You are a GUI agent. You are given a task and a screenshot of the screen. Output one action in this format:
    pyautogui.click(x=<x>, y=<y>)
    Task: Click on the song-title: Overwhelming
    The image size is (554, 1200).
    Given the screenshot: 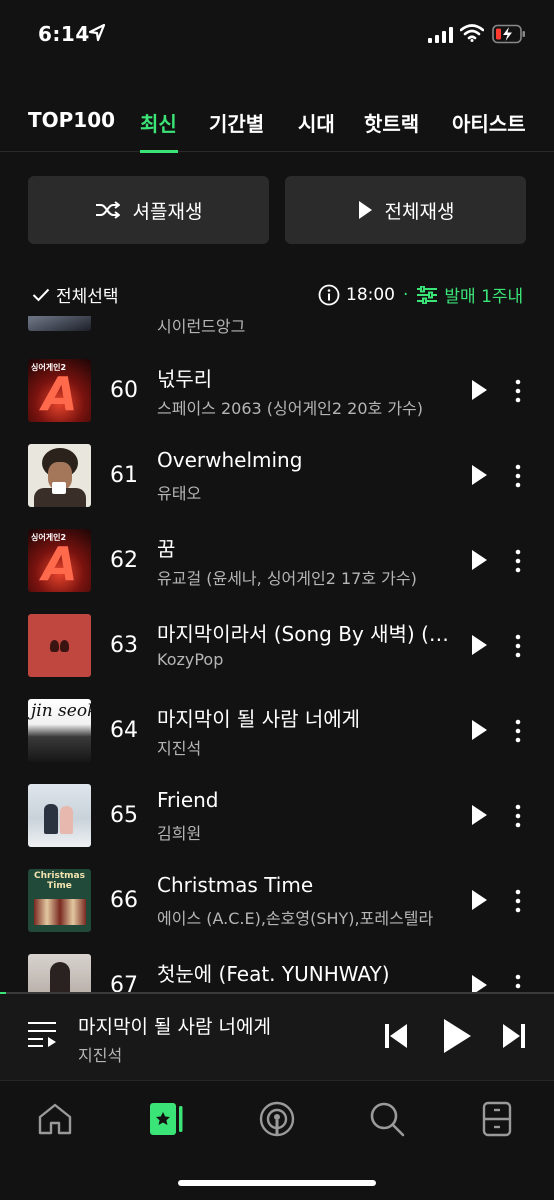 What is the action you would take?
    pyautogui.click(x=230, y=460)
    